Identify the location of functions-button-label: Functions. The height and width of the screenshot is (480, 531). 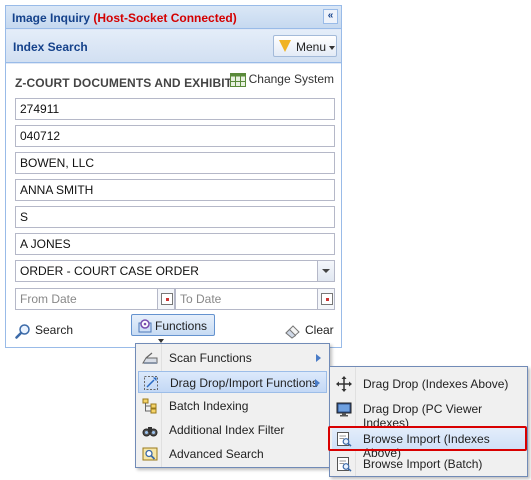
(181, 326).